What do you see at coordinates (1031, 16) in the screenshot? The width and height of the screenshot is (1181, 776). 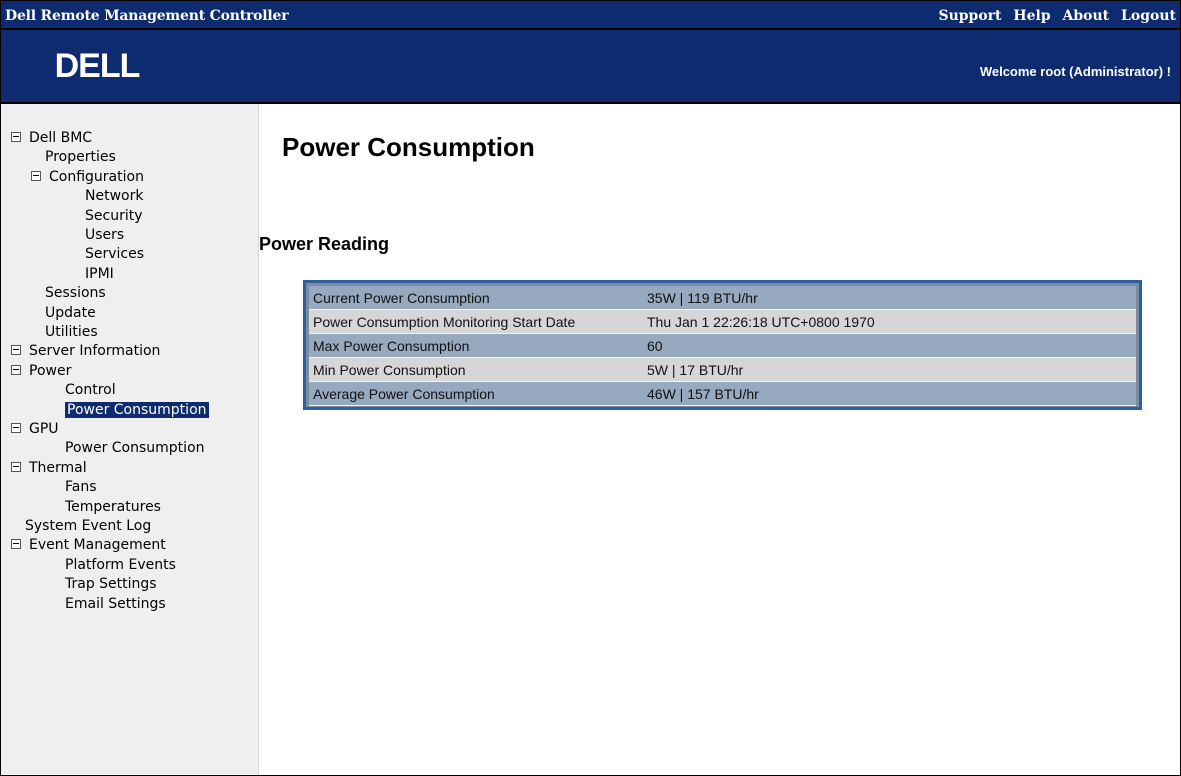 I see `help-link: Help` at bounding box center [1031, 16].